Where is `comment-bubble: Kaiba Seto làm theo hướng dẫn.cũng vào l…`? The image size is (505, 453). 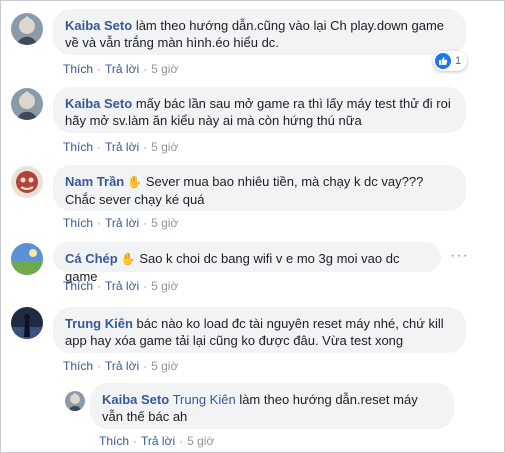
comment-bubble: Kaiba Seto làm theo hướng dẫn.cũng vào l… is located at coordinates (259, 32).